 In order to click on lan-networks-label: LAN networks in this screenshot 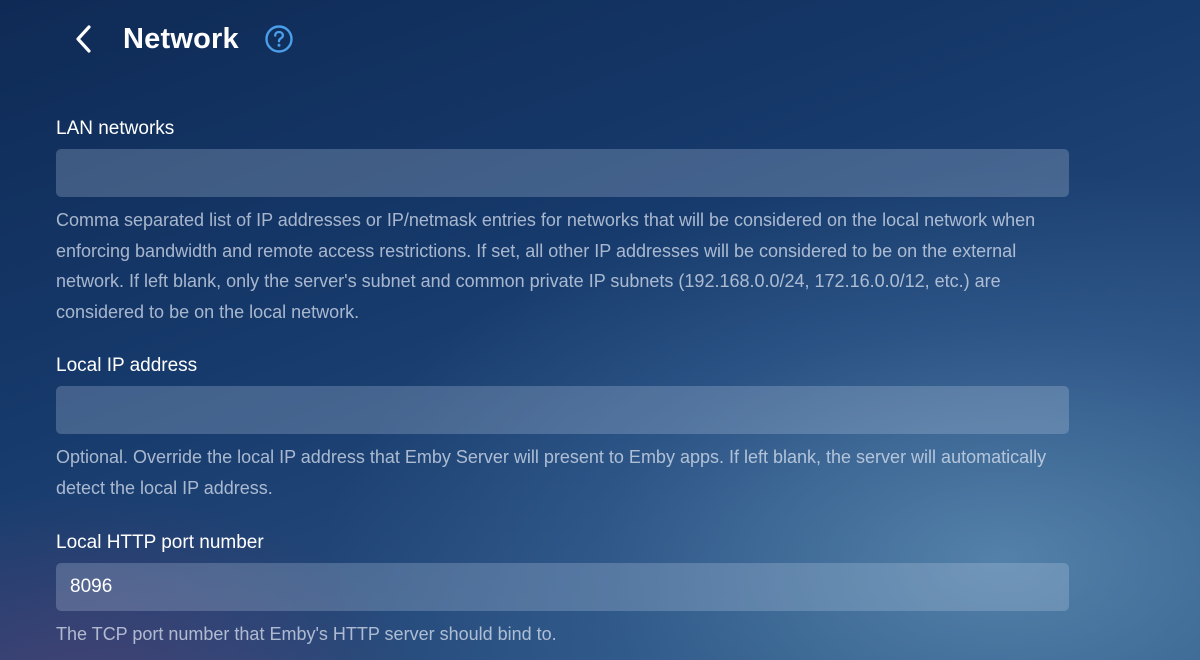, I will do `click(115, 128)`.